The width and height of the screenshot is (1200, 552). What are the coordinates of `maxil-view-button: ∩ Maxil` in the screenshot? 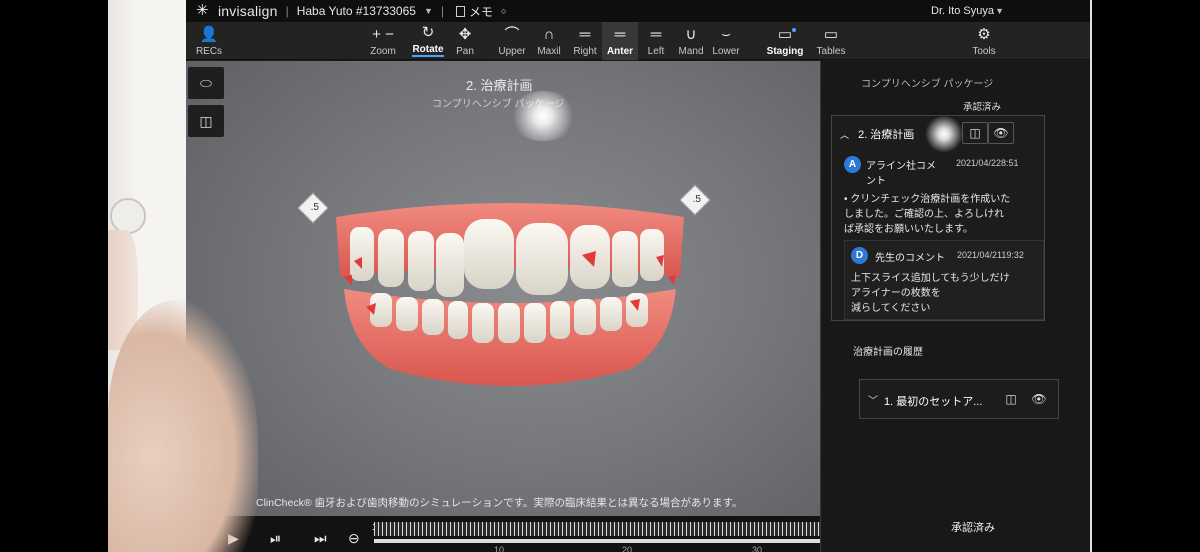 It's located at (549, 41).